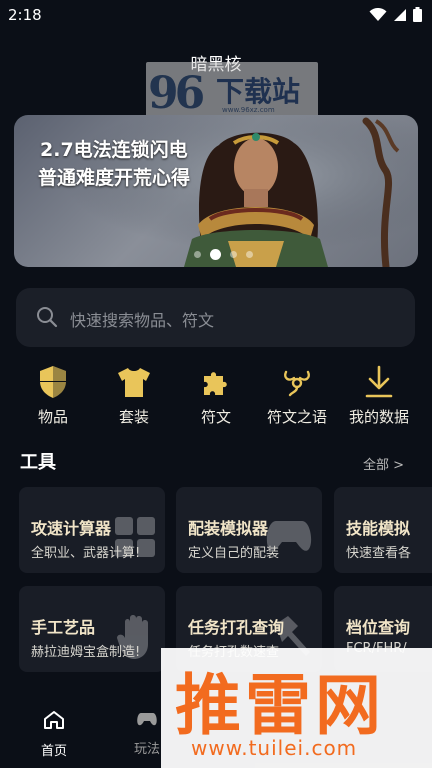  I want to click on tool-card-attack-speed: 攻速计算器 全职业、武器计算!, so click(92, 530).